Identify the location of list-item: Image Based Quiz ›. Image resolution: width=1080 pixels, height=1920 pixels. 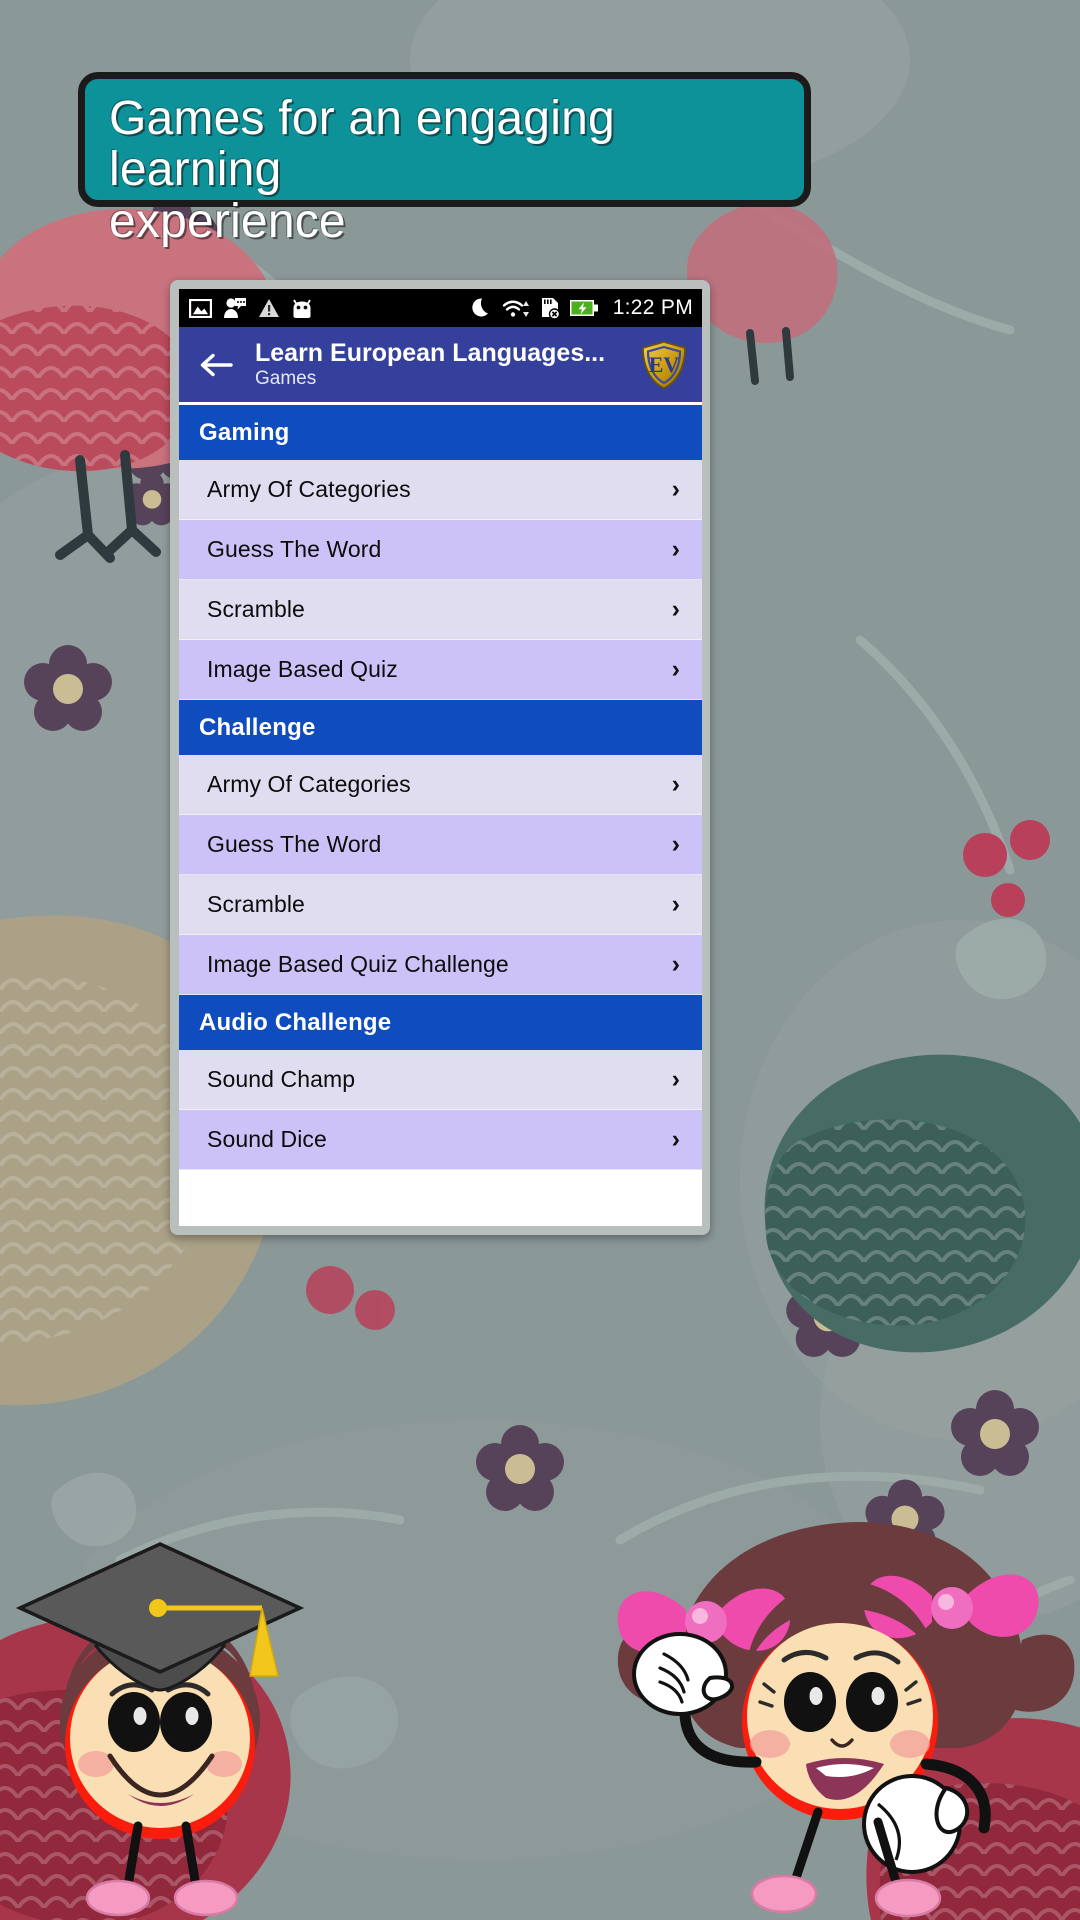
(440, 670).